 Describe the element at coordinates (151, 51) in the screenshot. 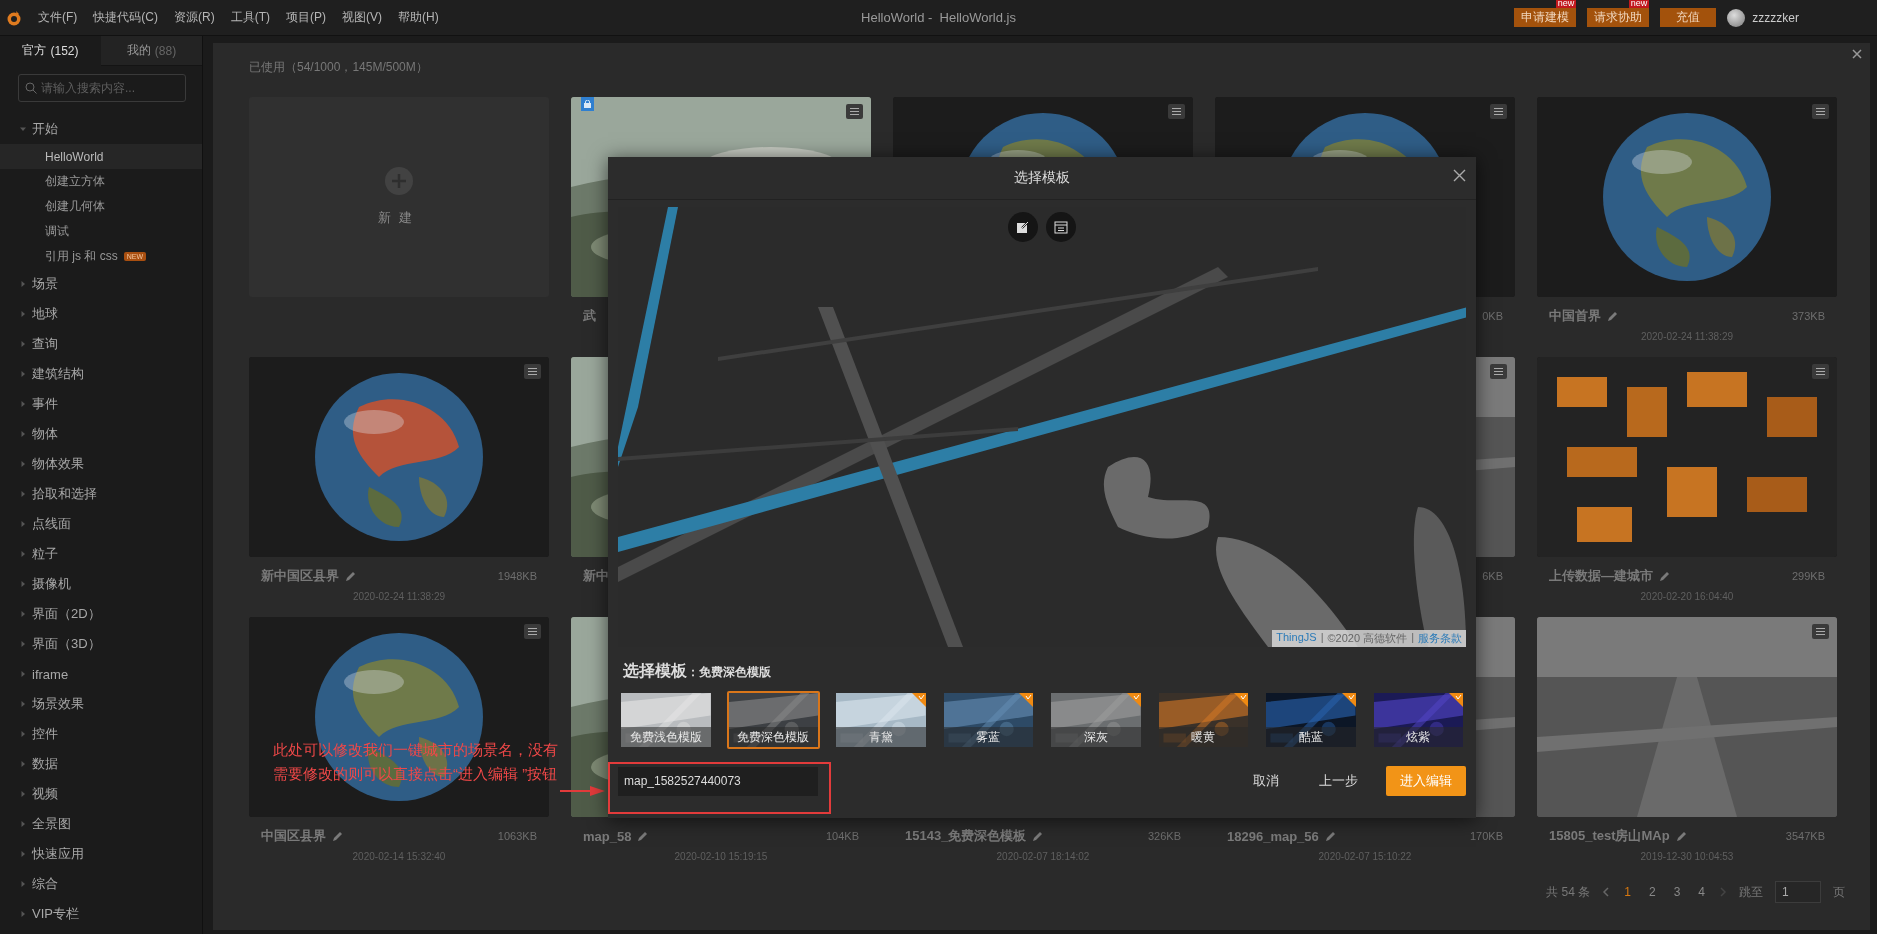

I see `sidebar-tab: 我的 (88)` at that location.